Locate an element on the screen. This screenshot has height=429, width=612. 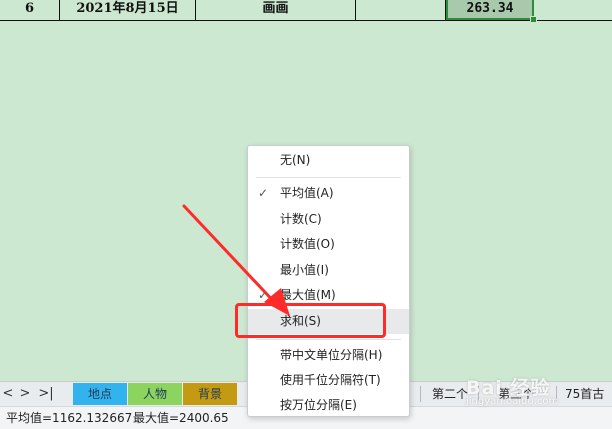
annotation-highlight-box is located at coordinates (310, 320).